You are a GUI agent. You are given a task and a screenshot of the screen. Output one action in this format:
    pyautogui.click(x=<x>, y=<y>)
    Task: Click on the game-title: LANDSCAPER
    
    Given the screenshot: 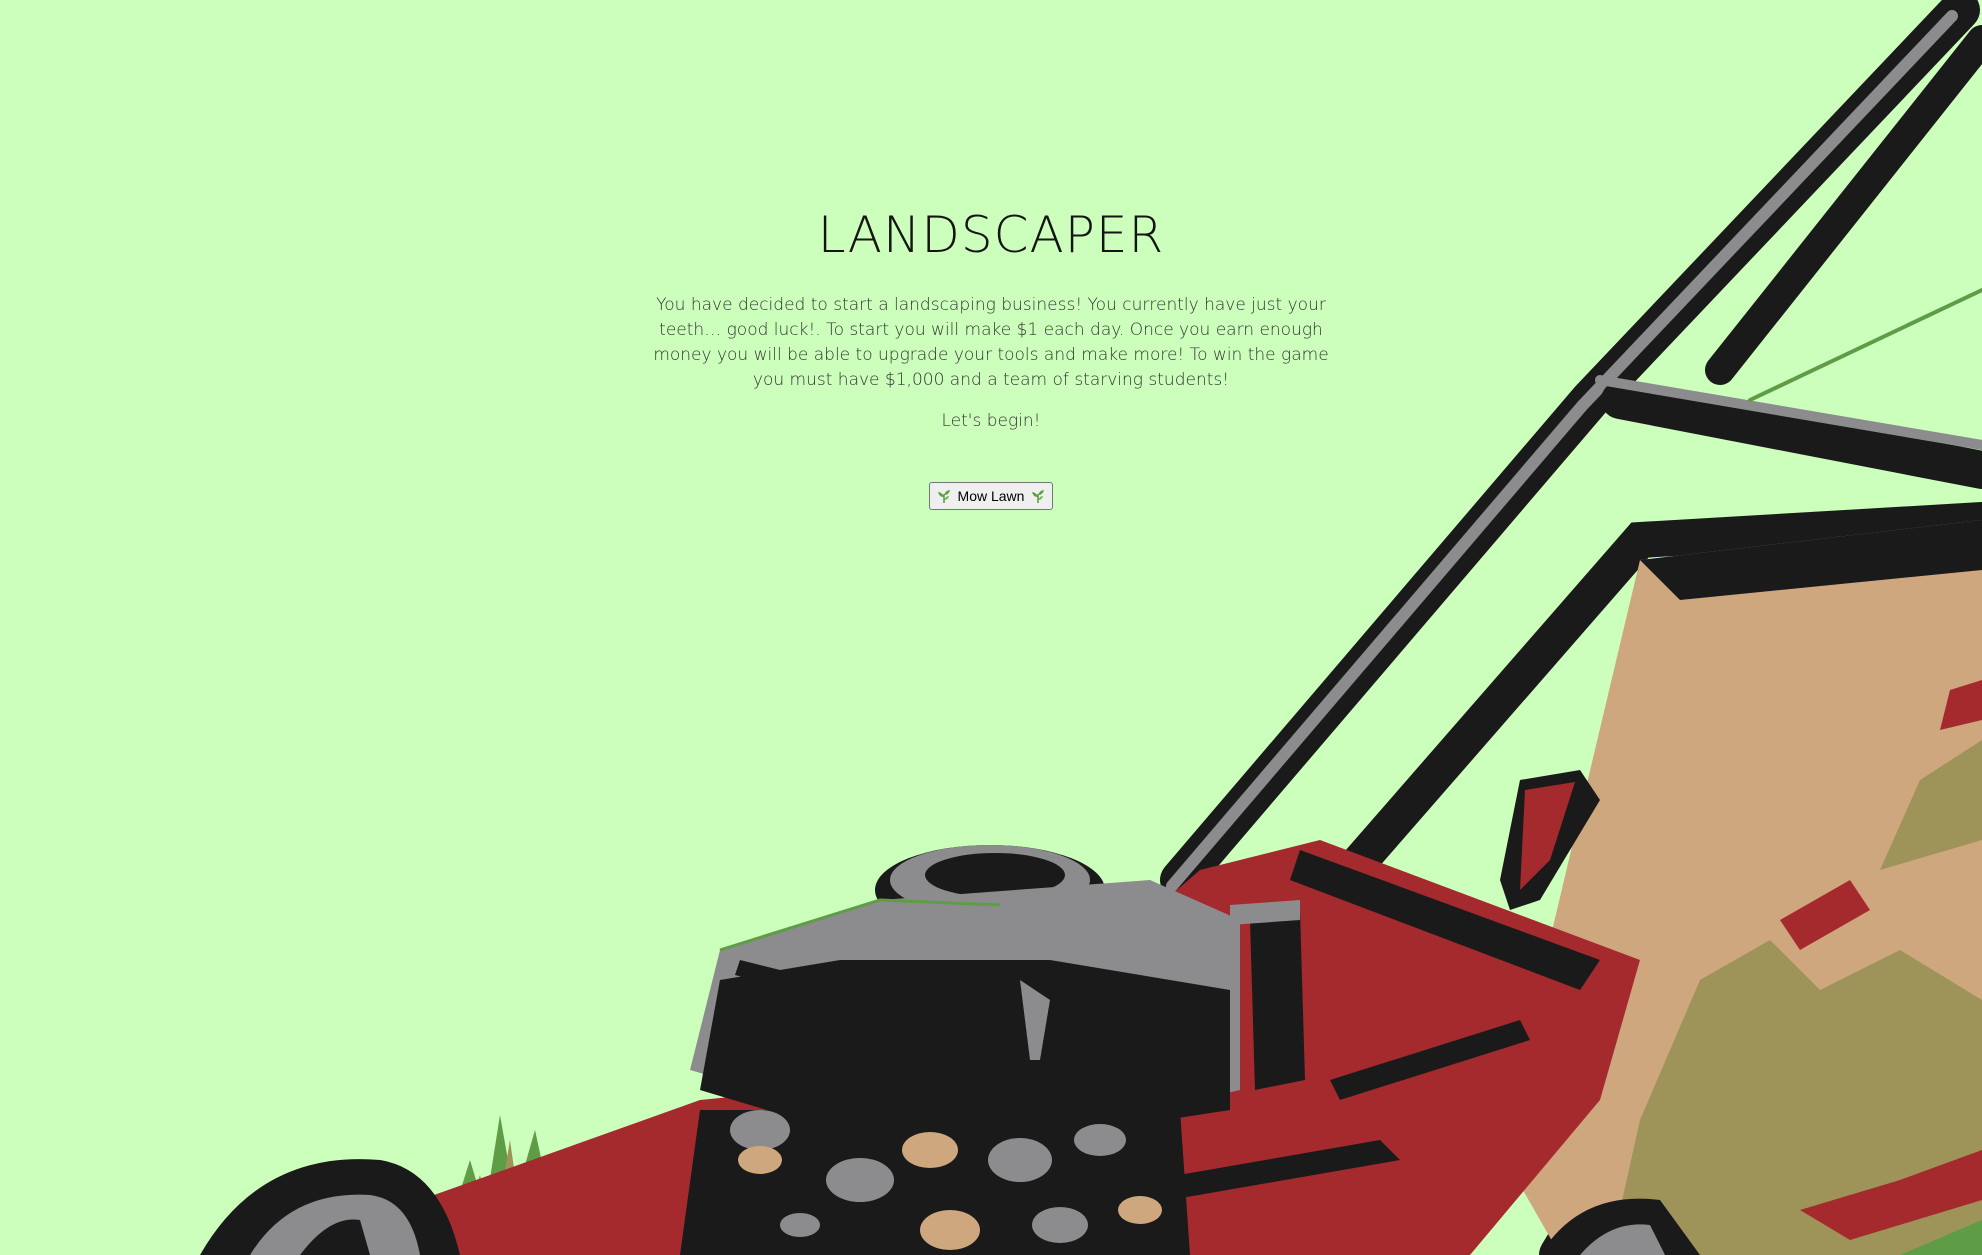 What is the action you would take?
    pyautogui.click(x=991, y=235)
    